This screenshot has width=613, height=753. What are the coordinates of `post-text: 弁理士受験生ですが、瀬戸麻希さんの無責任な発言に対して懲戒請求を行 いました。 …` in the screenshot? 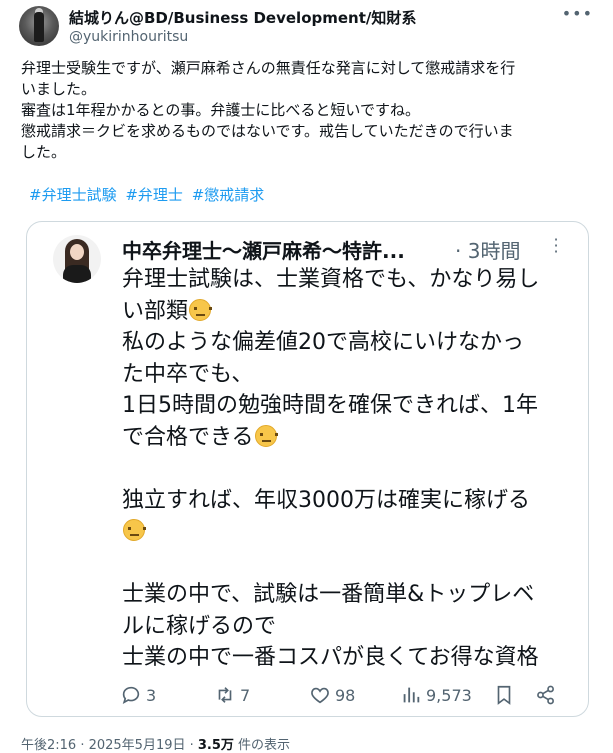 It's located at (311, 110).